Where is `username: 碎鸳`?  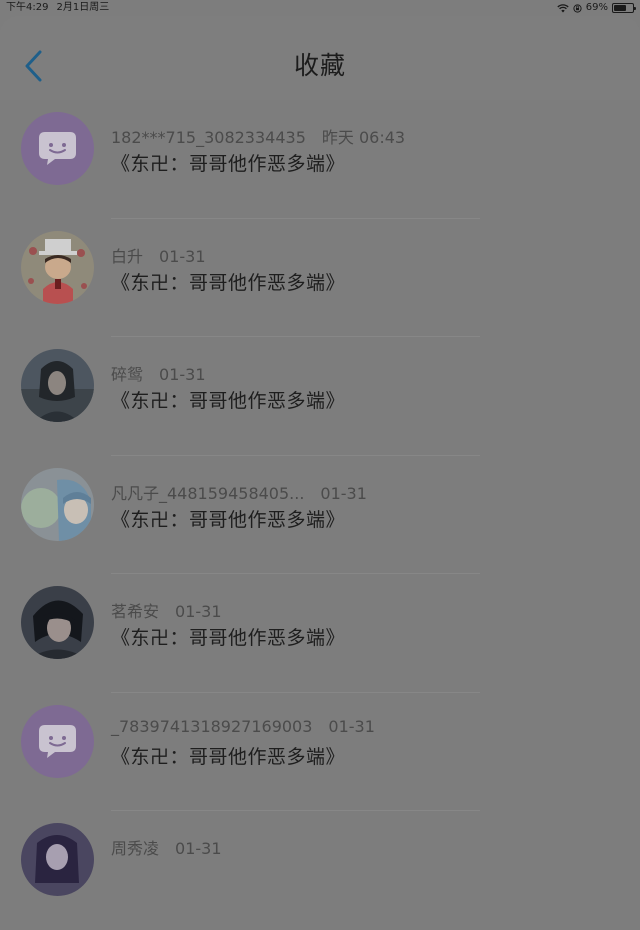
username: 碎鸳 is located at coordinates (127, 374).